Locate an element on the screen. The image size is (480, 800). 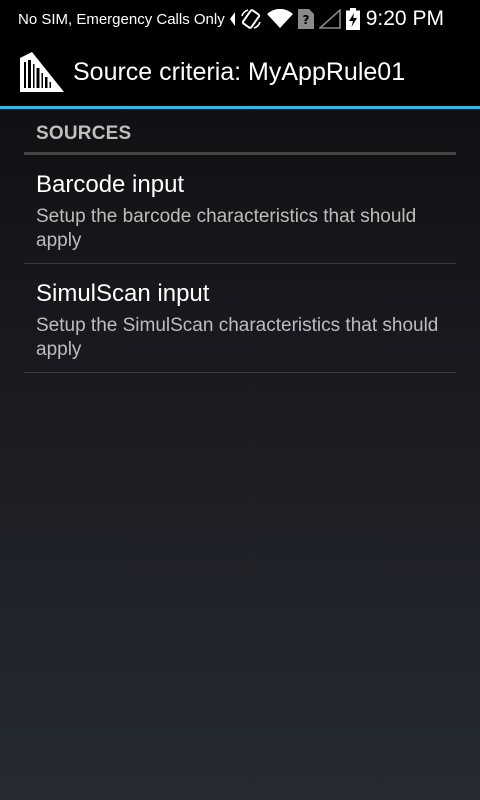
wifi-icon is located at coordinates (279, 19).